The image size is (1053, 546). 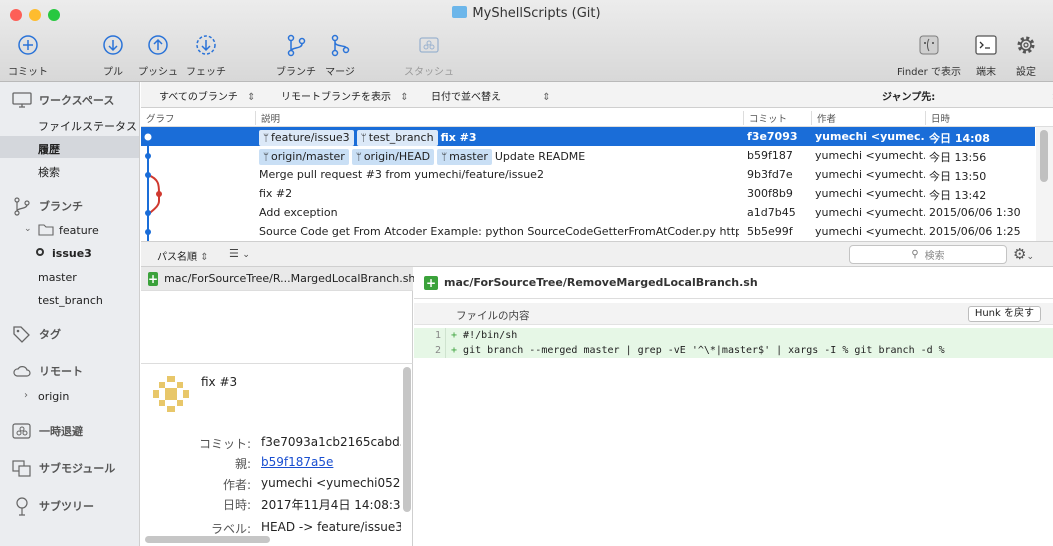 What do you see at coordinates (22, 506) in the screenshot?
I see `subtree-icon` at bounding box center [22, 506].